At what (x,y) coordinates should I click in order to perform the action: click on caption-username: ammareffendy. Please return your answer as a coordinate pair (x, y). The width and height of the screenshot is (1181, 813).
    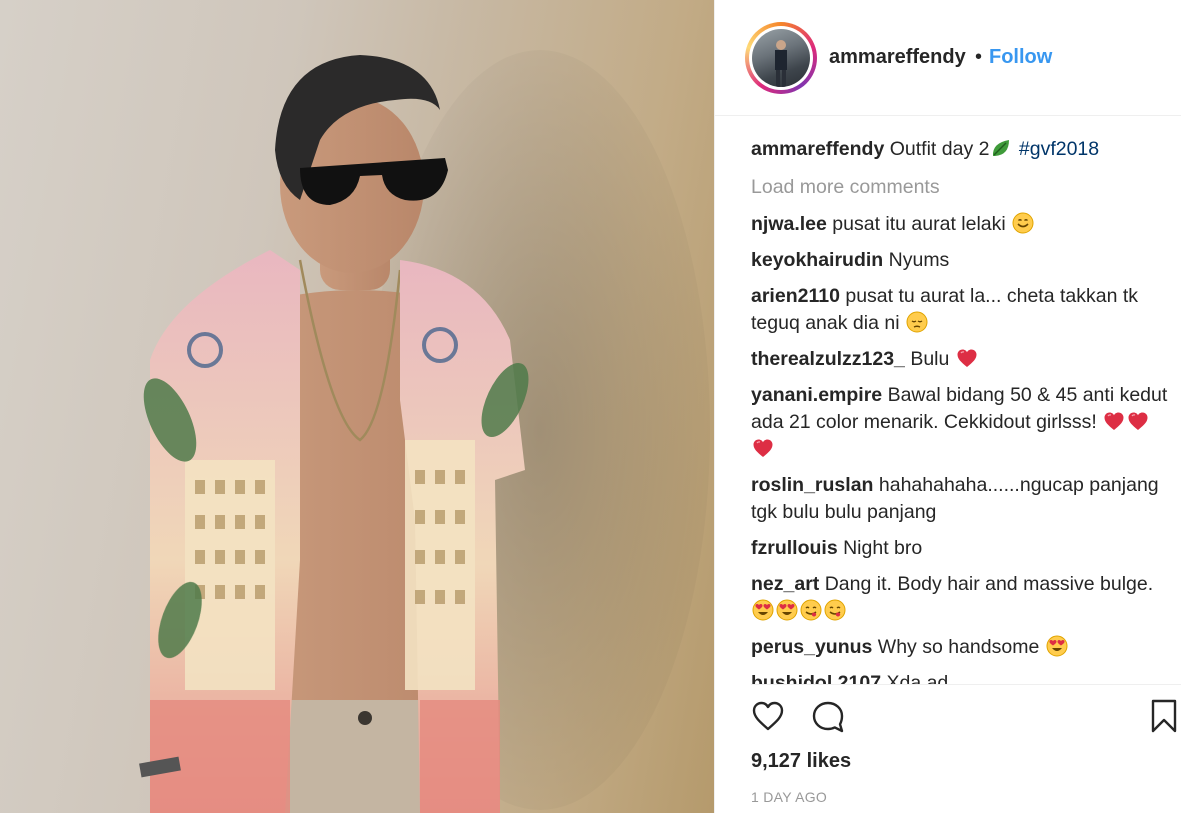
    Looking at the image, I should click on (817, 149).